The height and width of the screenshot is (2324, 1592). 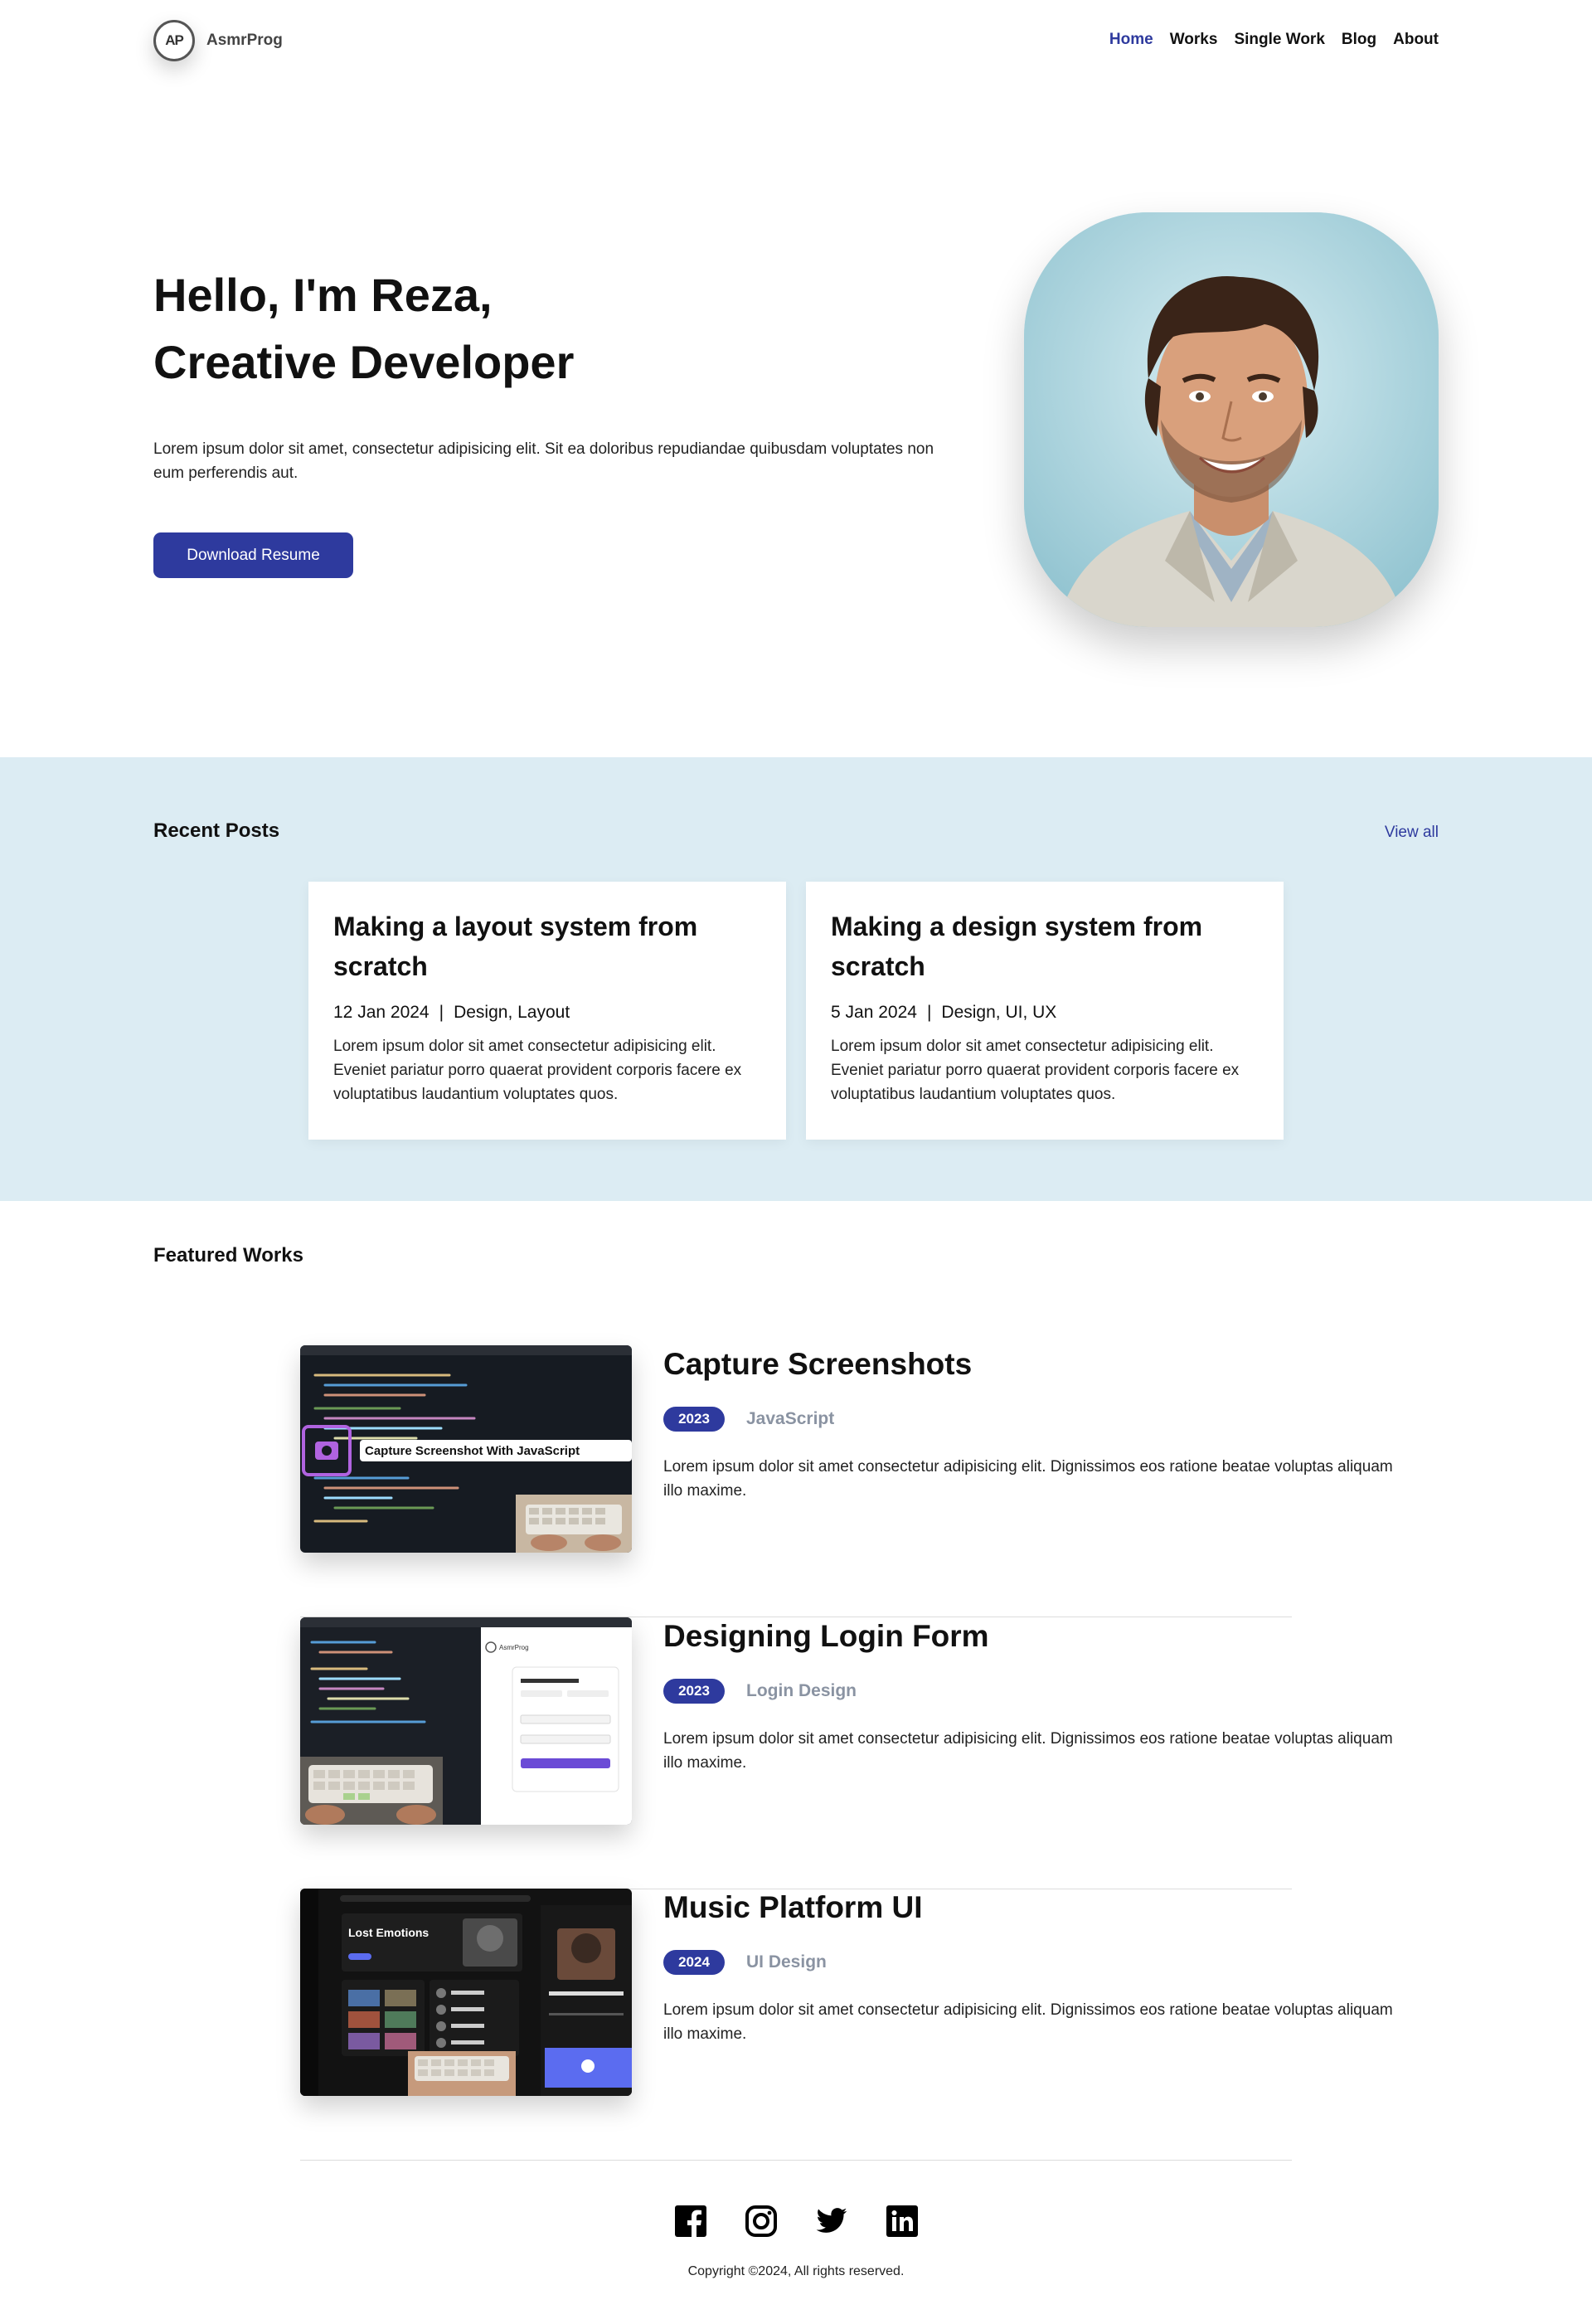 What do you see at coordinates (694, 1962) in the screenshot?
I see `work-year-badge: 2024` at bounding box center [694, 1962].